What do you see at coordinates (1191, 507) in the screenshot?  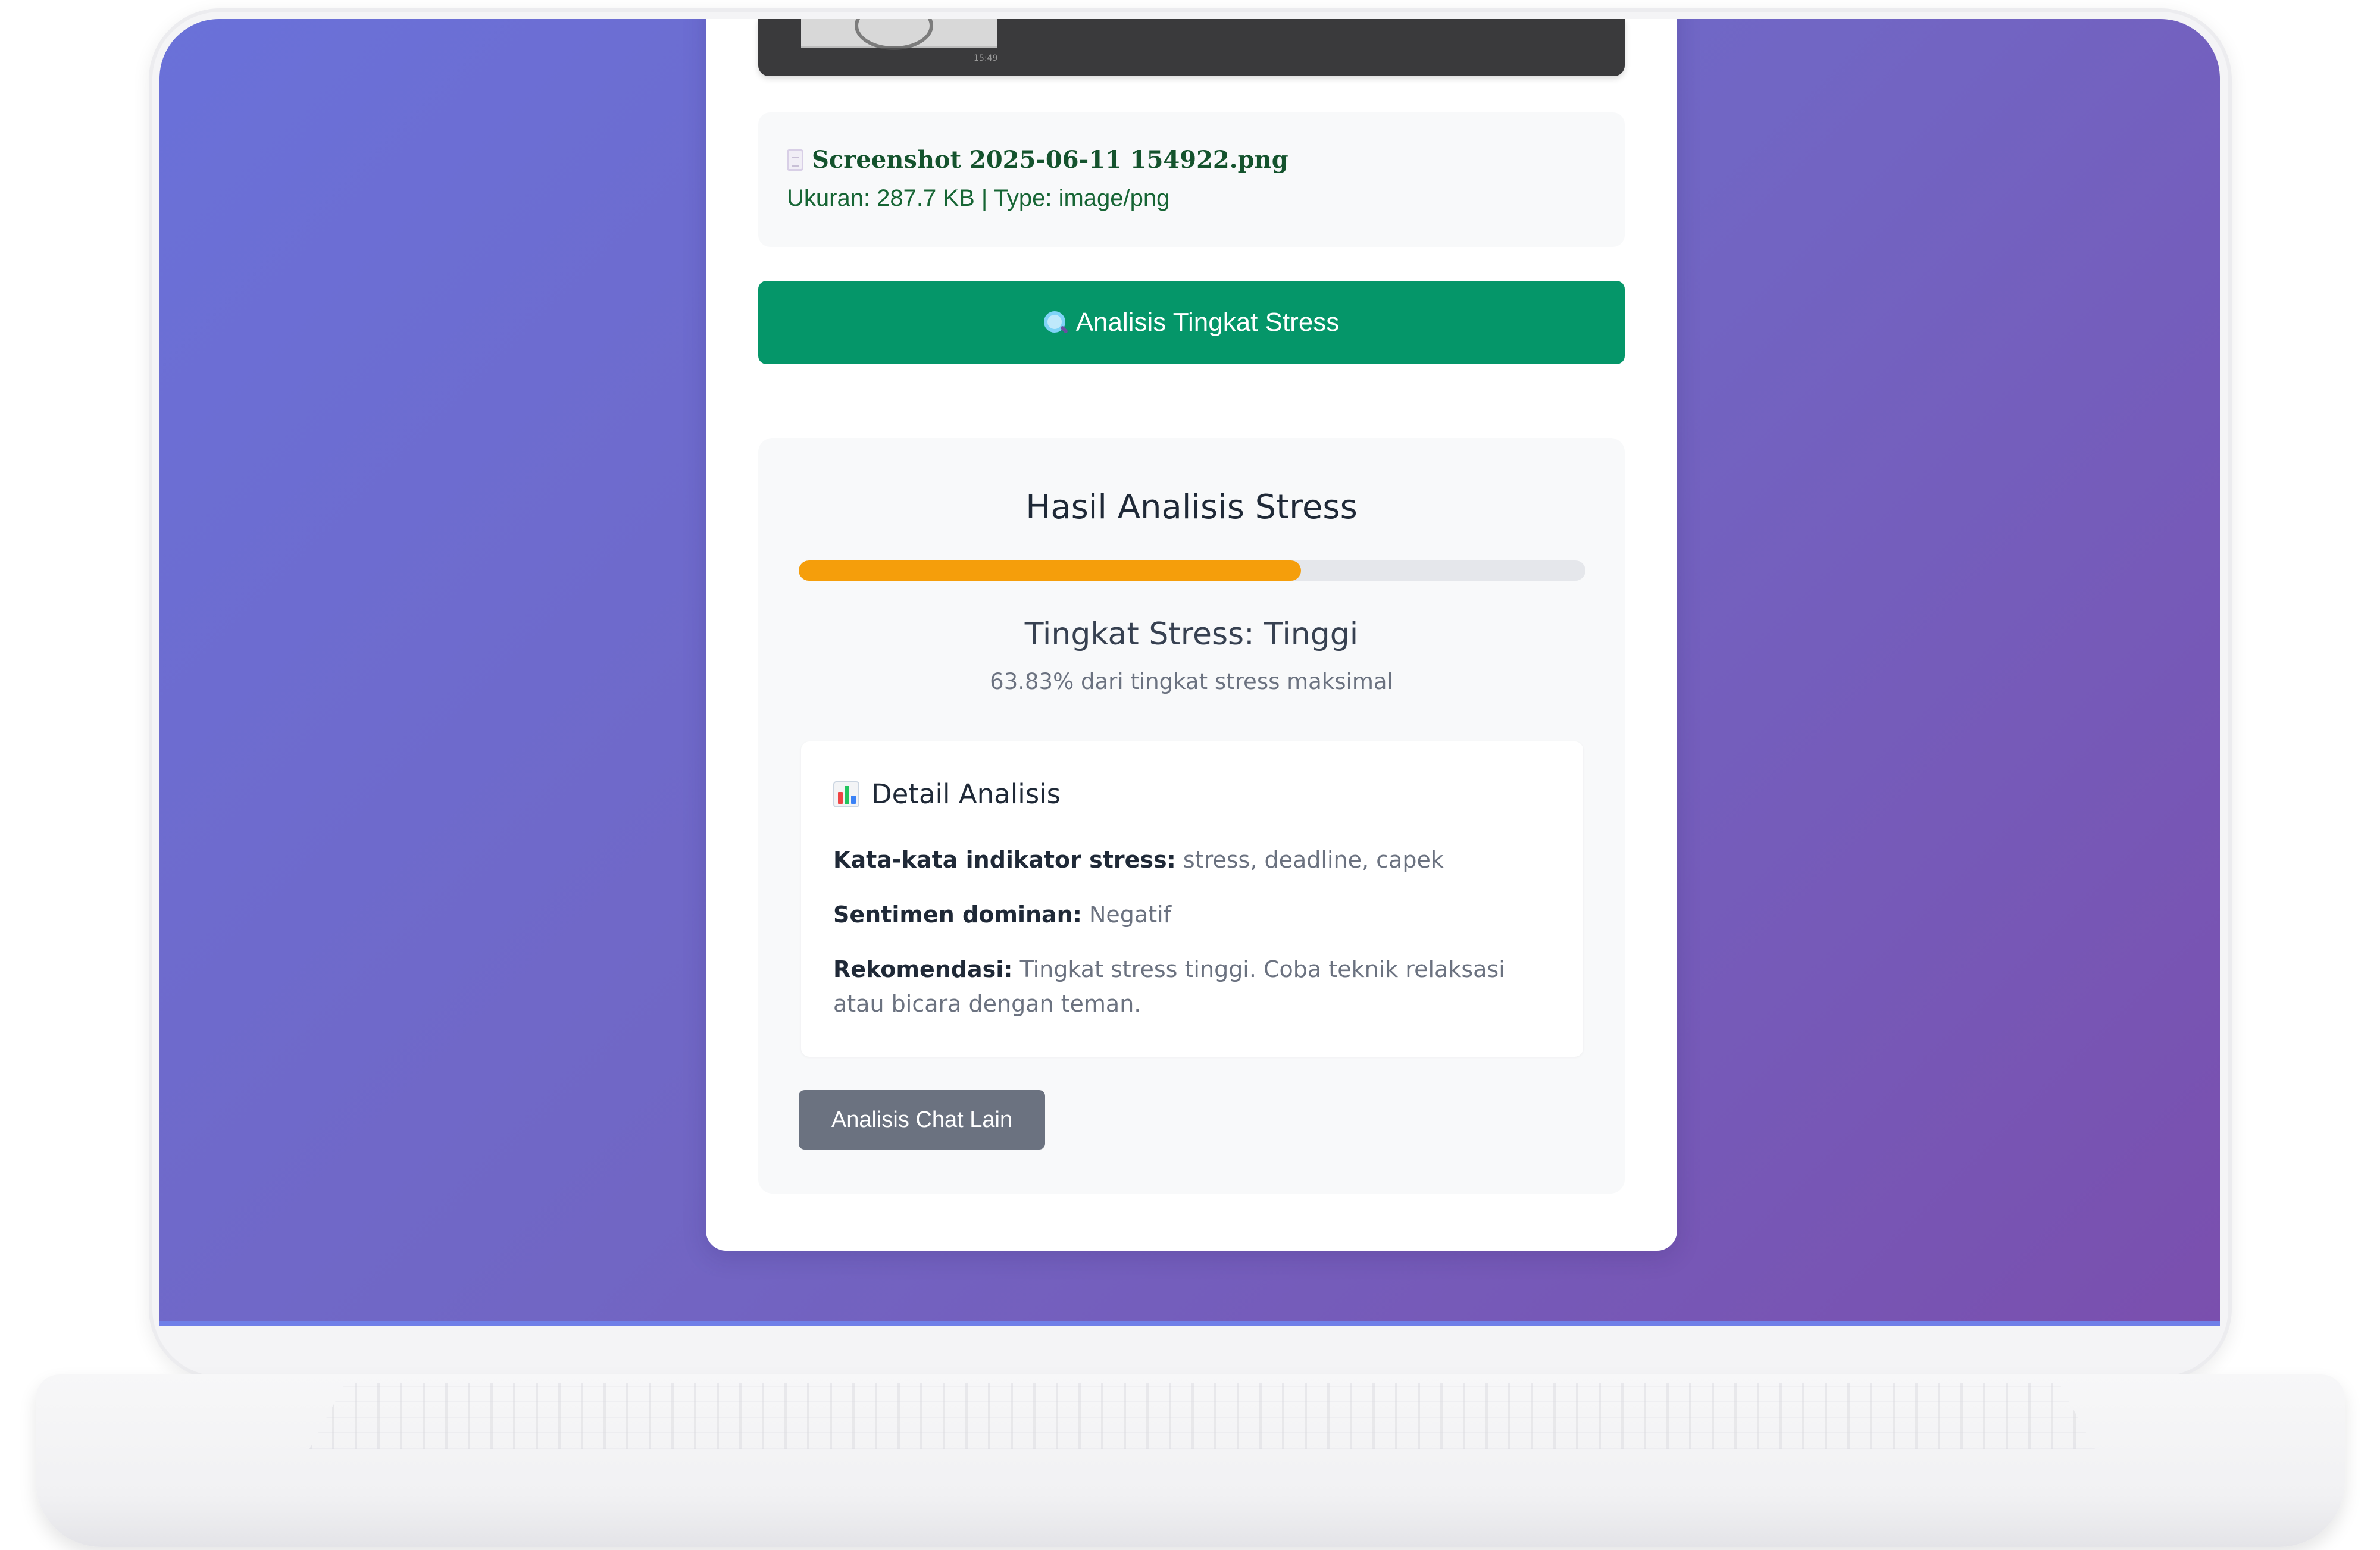 I see `result-title: Hasil Analisis Stress` at bounding box center [1191, 507].